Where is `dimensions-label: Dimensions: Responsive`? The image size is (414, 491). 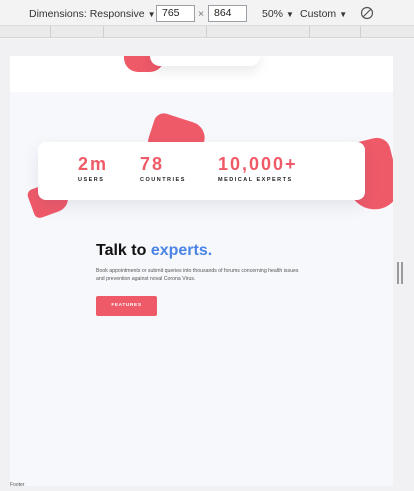
dimensions-label: Dimensions: Responsive is located at coordinates (87, 14).